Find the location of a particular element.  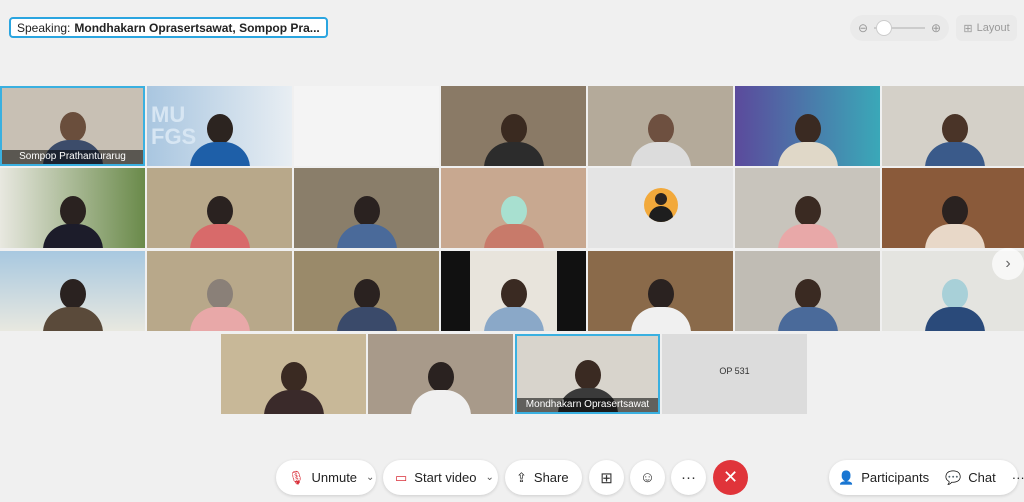

share-label: Share is located at coordinates (551, 477).